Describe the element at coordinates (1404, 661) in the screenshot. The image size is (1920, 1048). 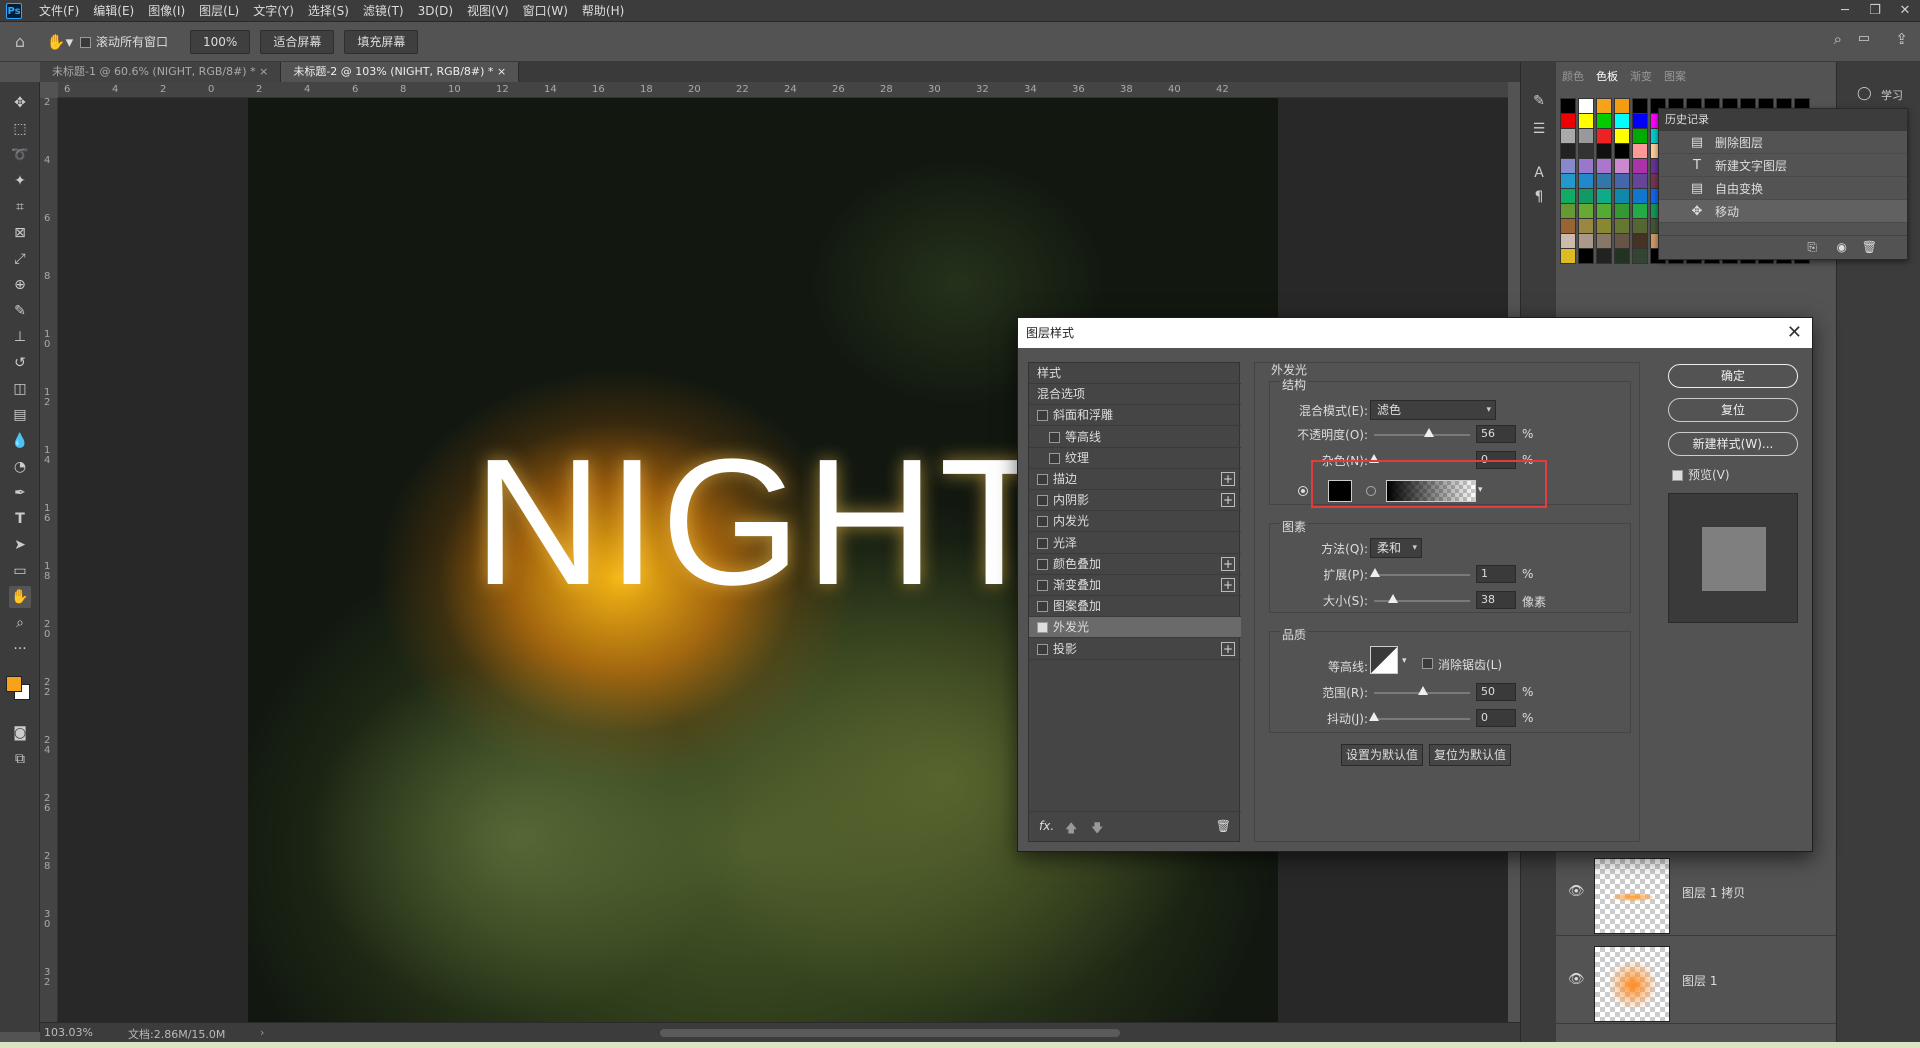
I see `contour-dropdown-icon: ▾` at that location.